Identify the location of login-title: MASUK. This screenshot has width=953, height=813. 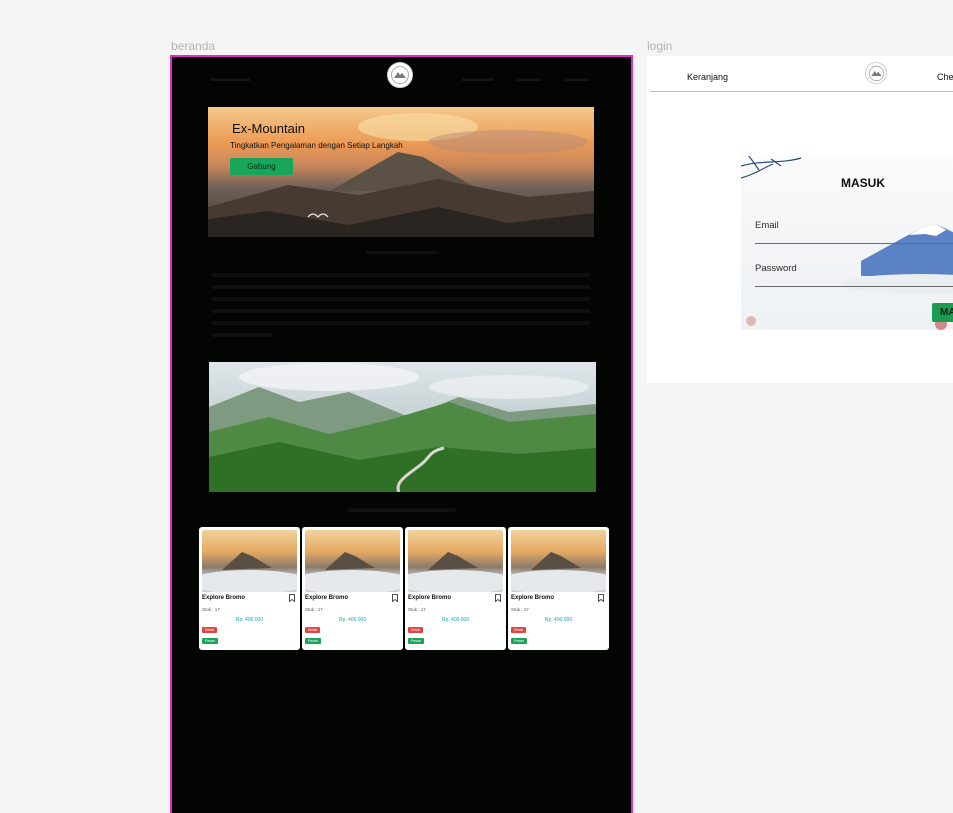
(863, 183).